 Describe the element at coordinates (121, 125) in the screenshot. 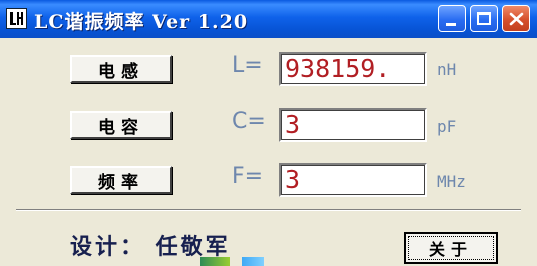

I see `capacitance-button: 电容` at that location.